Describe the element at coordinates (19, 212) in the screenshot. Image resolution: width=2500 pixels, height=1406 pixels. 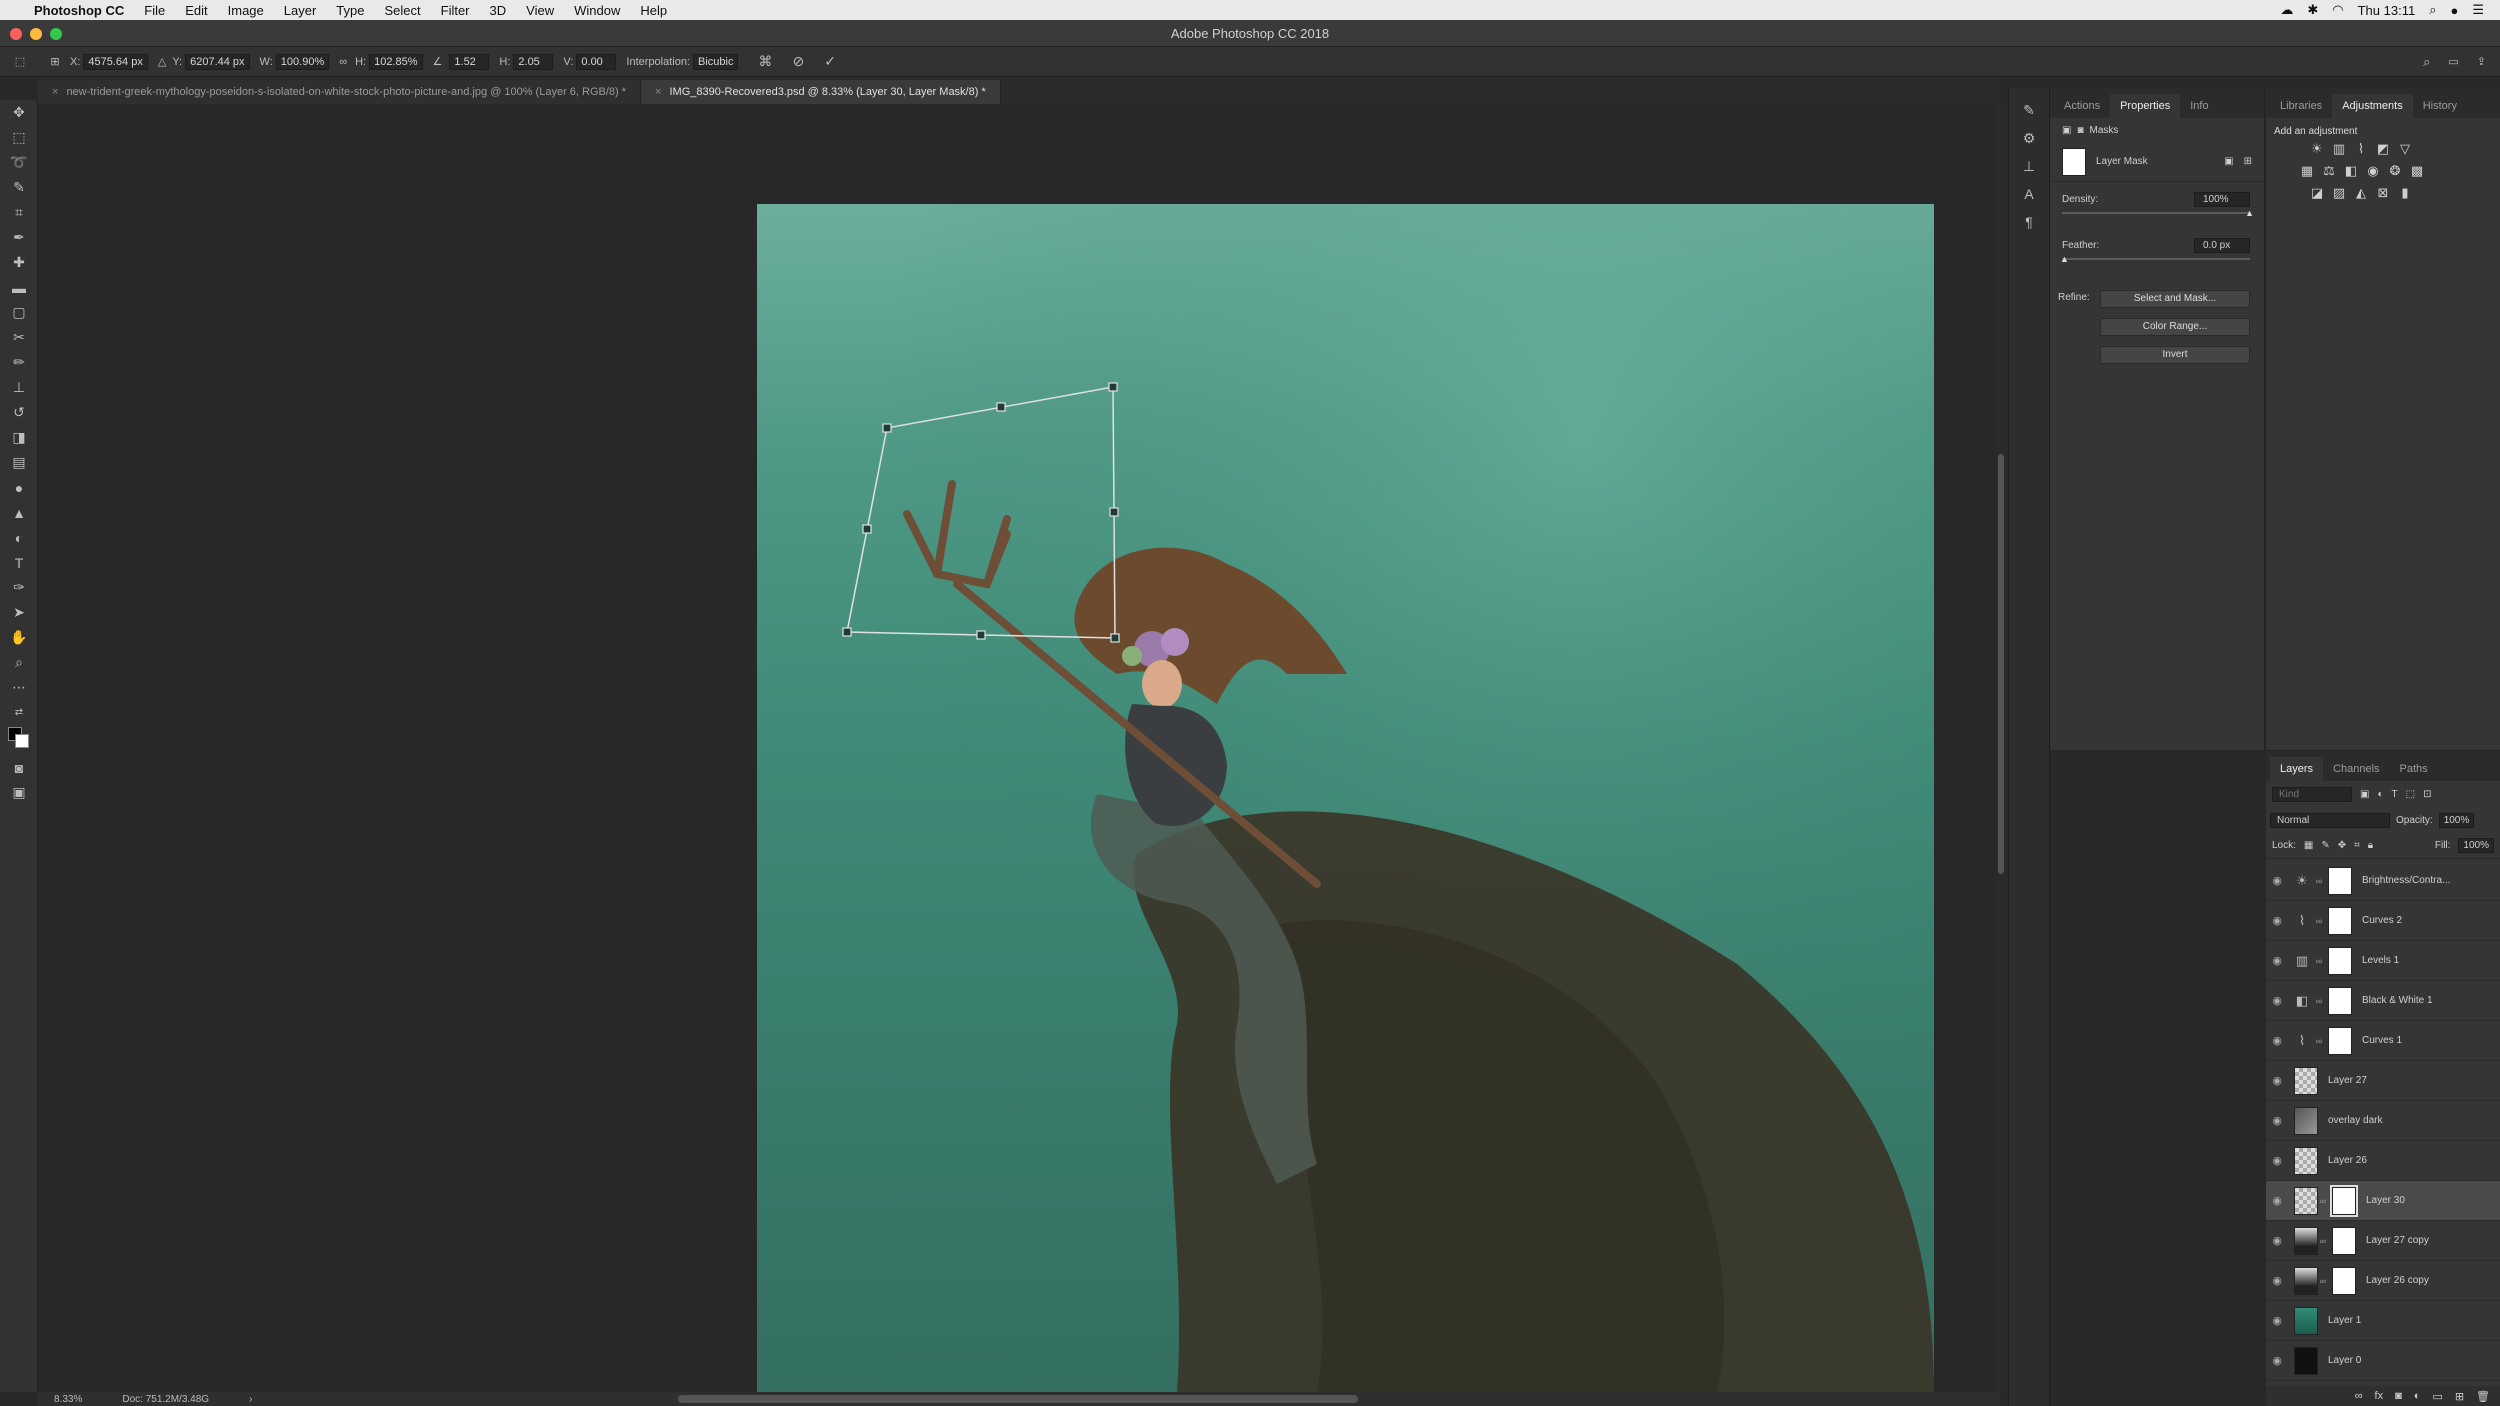
I see `crop-tool-icon: ⌗` at that location.